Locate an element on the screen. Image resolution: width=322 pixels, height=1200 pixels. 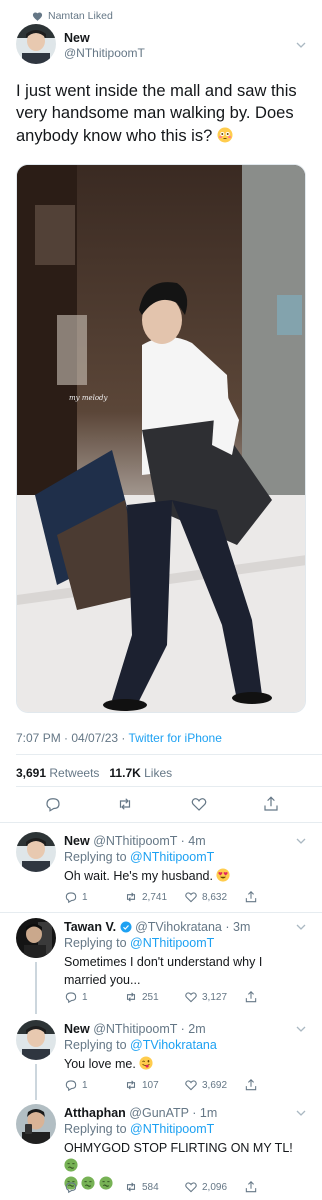
likes-stat: 11.7K Likes is located at coordinates (140, 773).